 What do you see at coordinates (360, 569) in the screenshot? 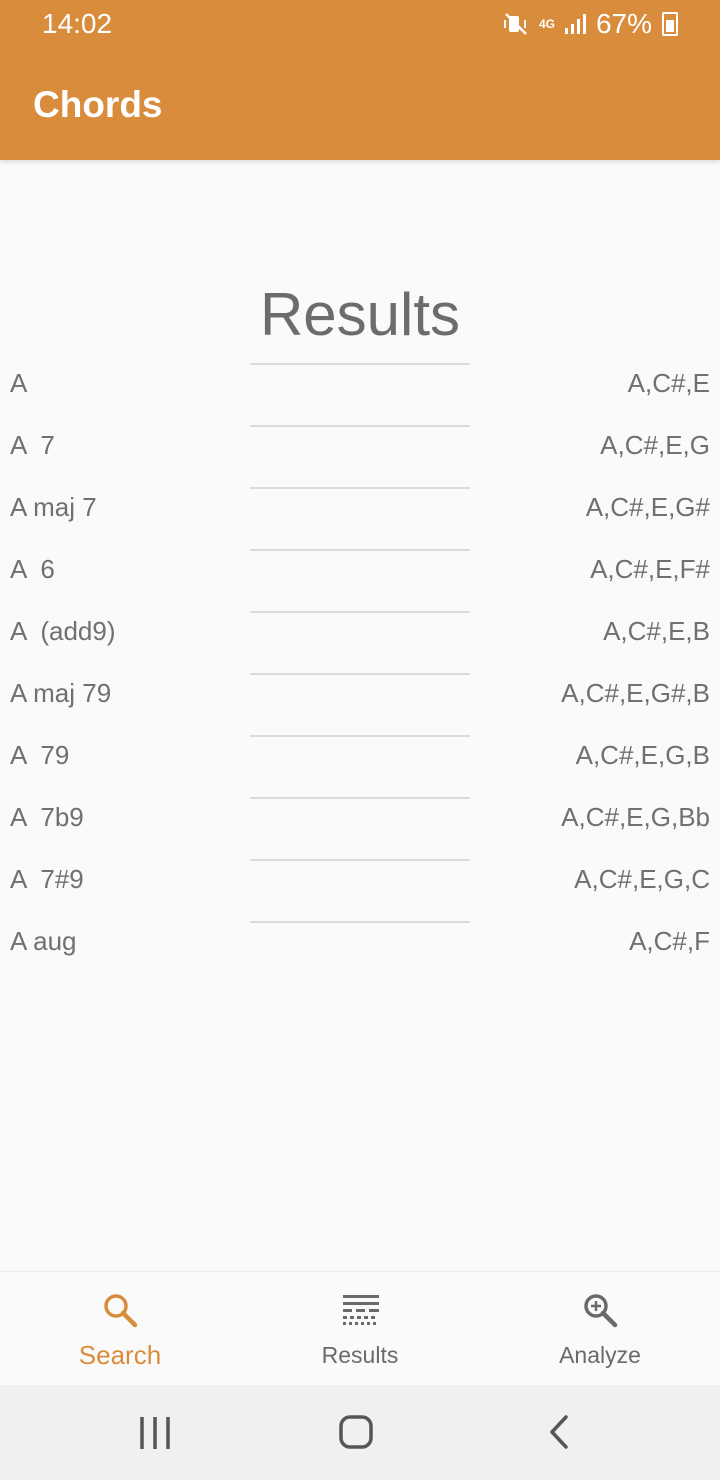
I see `chord-row: A 6 A,C#,E,F#` at bounding box center [360, 569].